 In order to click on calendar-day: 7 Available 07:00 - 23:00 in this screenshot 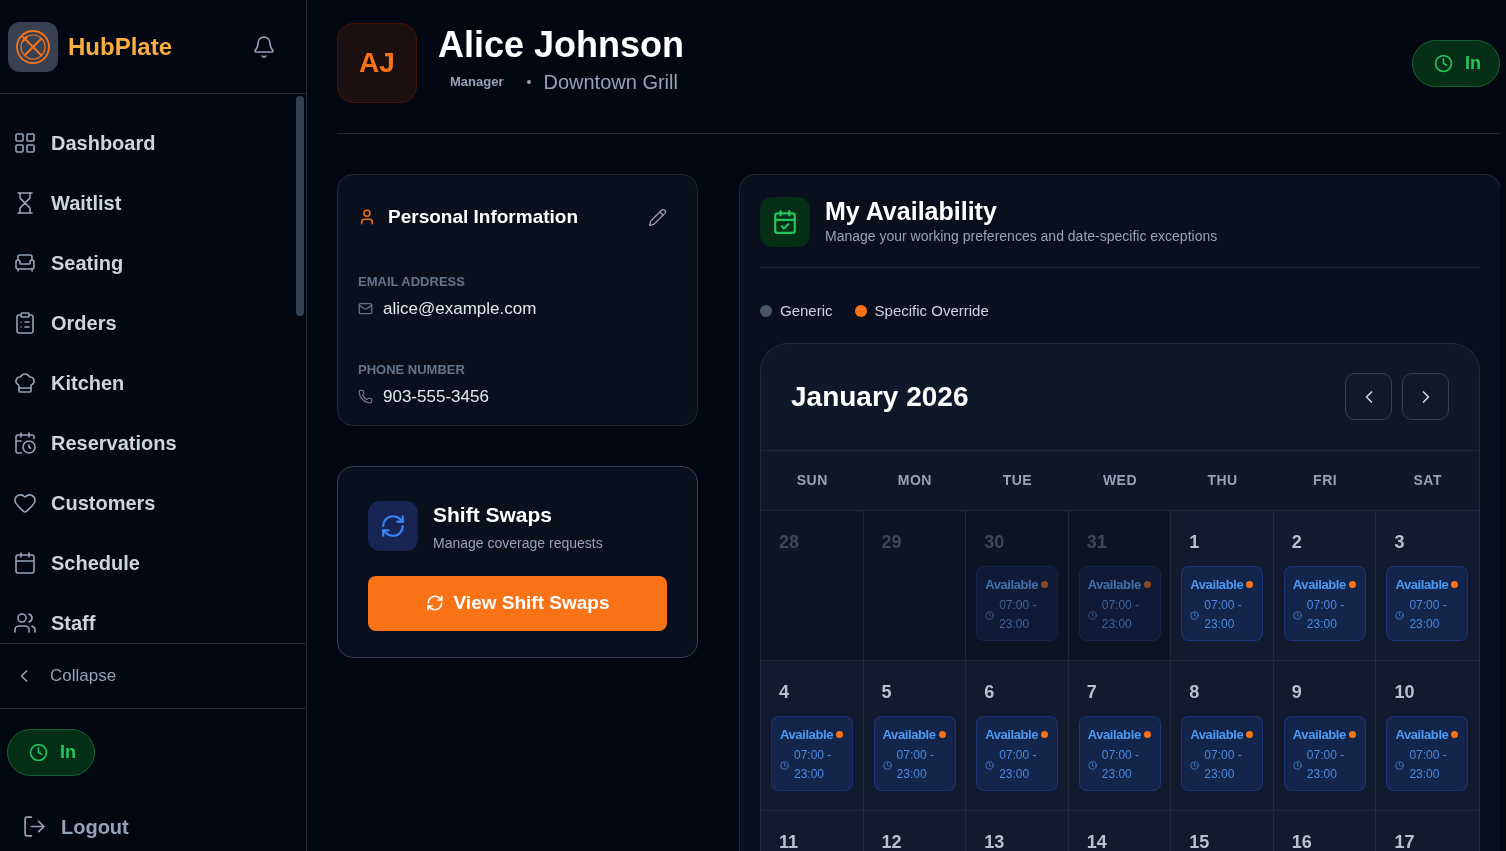, I will do `click(1120, 735)`.